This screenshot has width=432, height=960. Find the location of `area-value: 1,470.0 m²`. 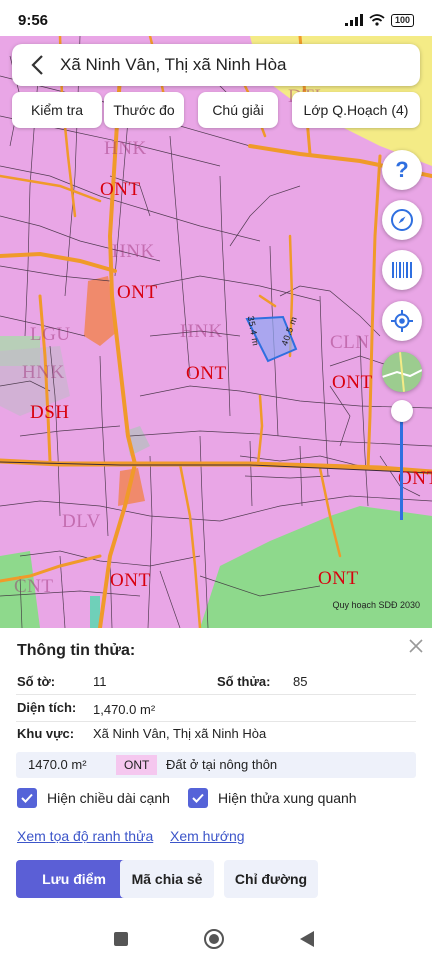

area-value: 1,470.0 m² is located at coordinates (124, 709).